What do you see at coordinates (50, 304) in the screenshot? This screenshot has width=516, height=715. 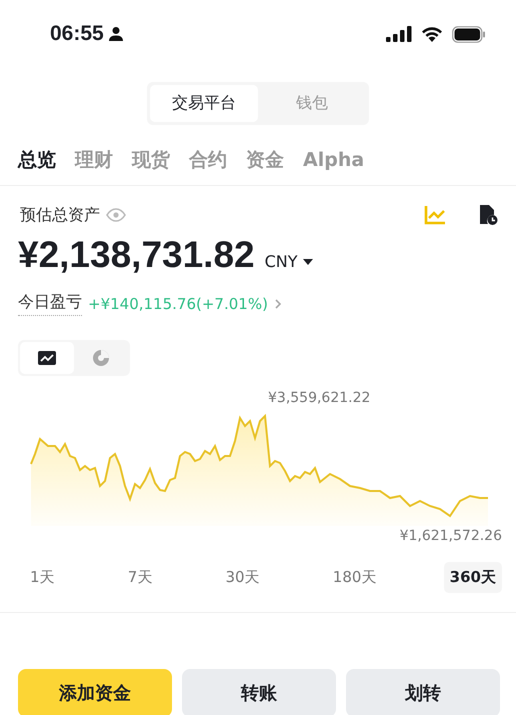 I see `pnl-label: 今日盈亏` at bounding box center [50, 304].